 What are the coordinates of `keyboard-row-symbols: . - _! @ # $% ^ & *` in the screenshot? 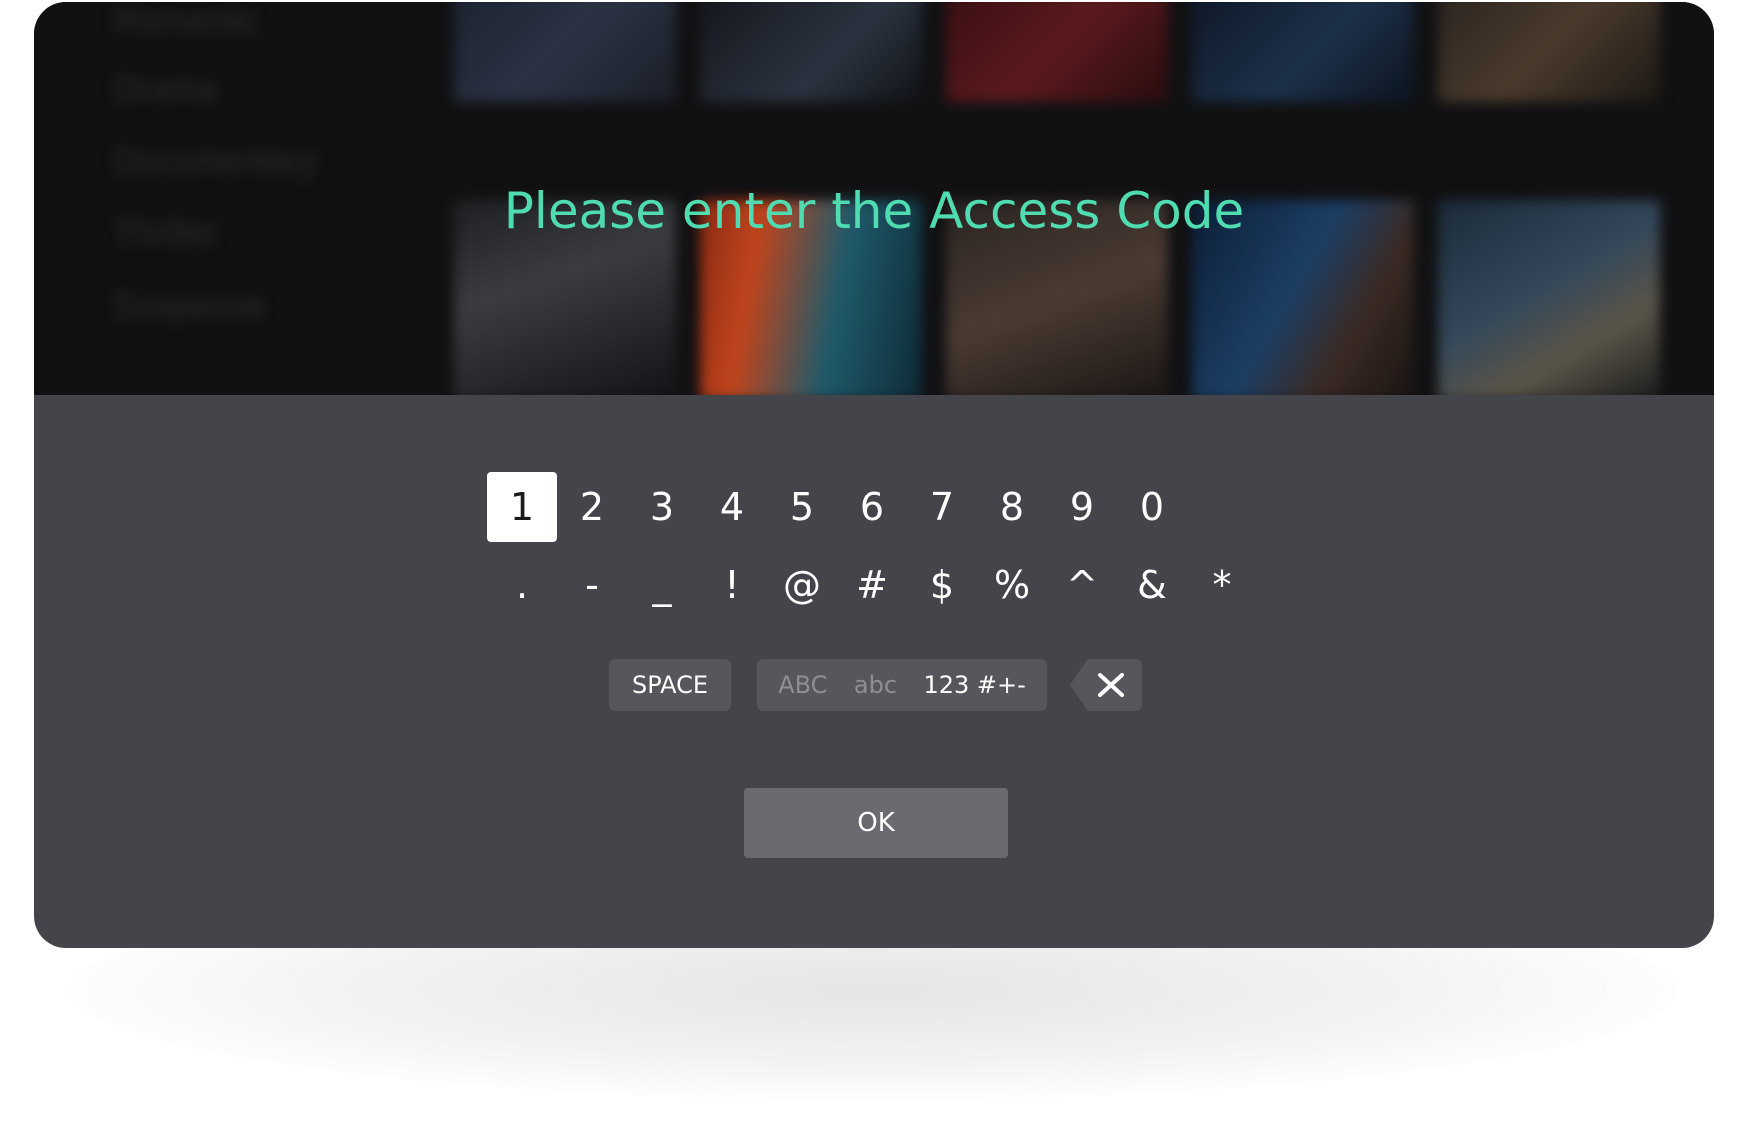 It's located at (872, 585).